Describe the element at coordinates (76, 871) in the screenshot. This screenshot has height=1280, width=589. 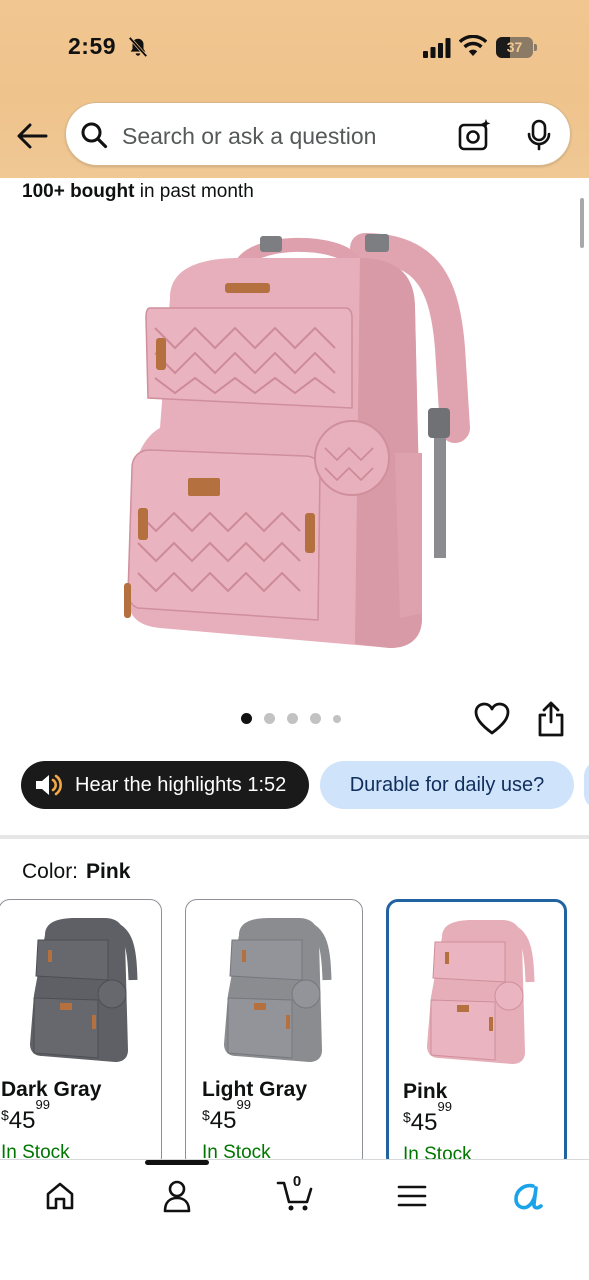
I see `color-label: Color: Pink` at that location.